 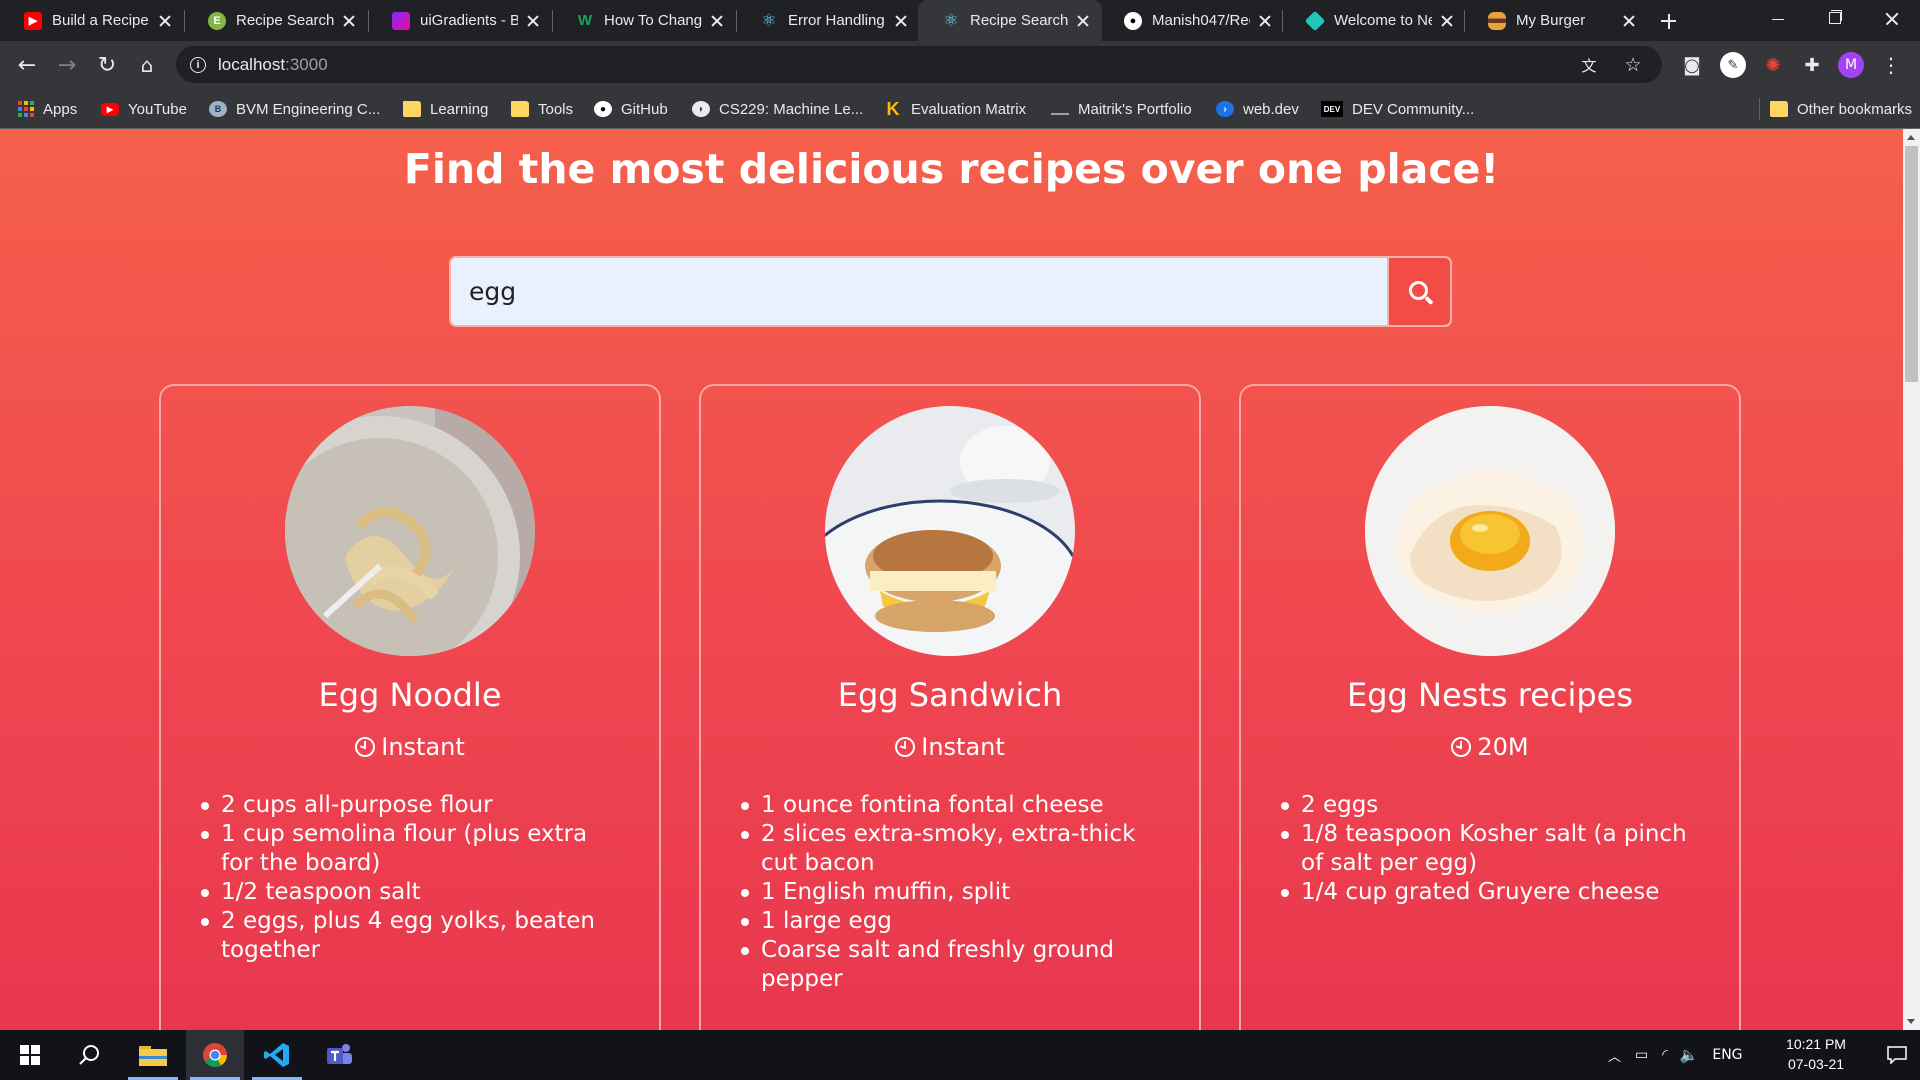 What do you see at coordinates (252, 64) in the screenshot?
I see `url-host: localhost` at bounding box center [252, 64].